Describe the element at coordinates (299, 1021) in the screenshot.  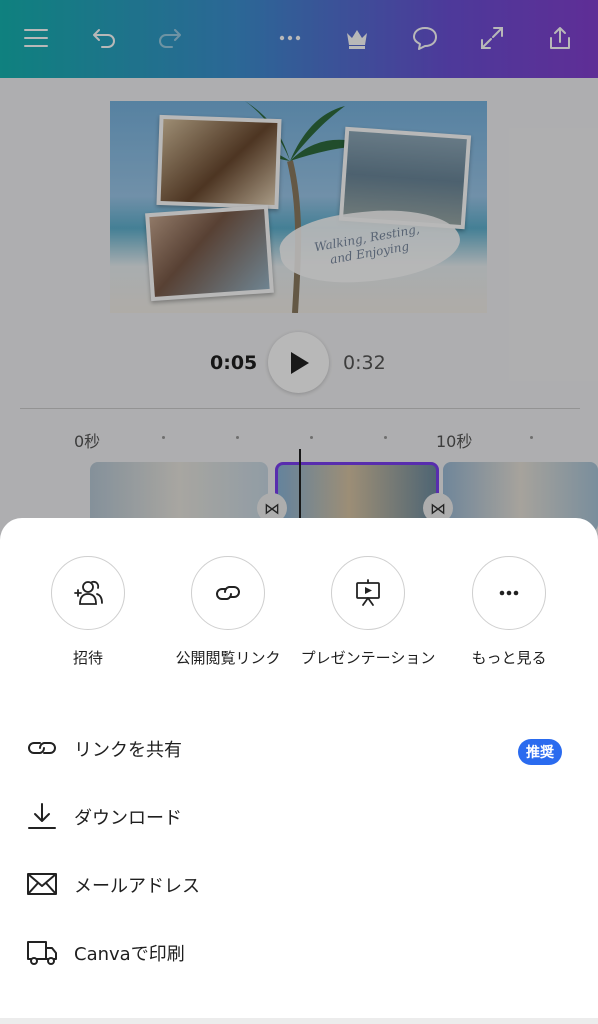
I see `bottom-bar` at that location.